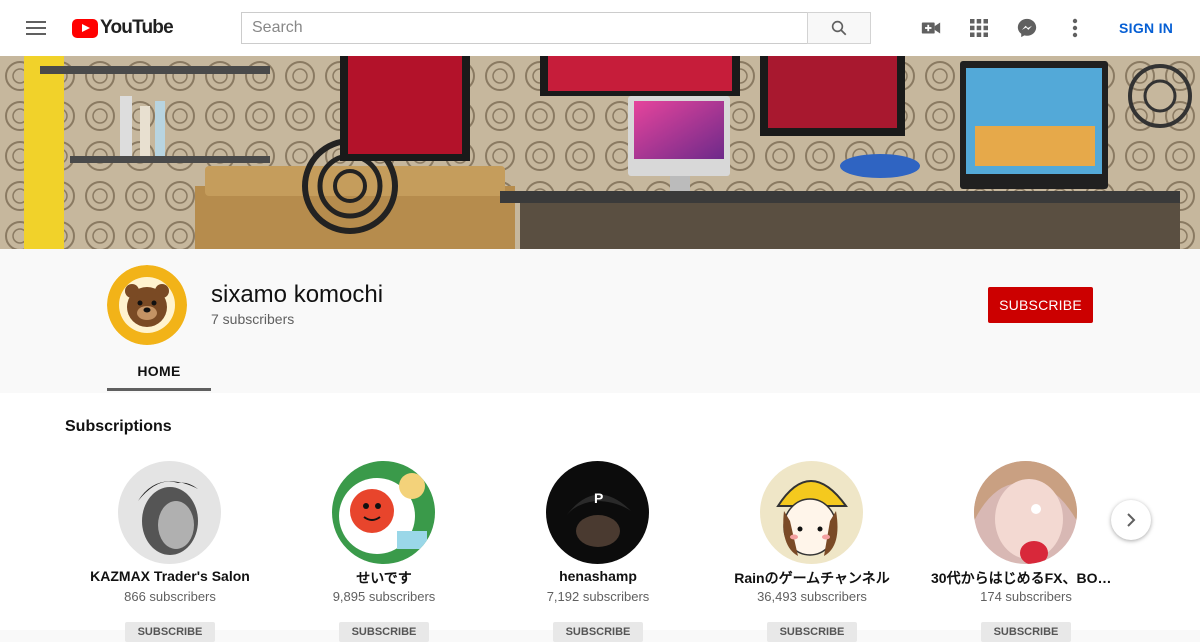 This screenshot has width=1200, height=642. What do you see at coordinates (931, 28) in the screenshot?
I see `video-camera-plus-icon` at bounding box center [931, 28].